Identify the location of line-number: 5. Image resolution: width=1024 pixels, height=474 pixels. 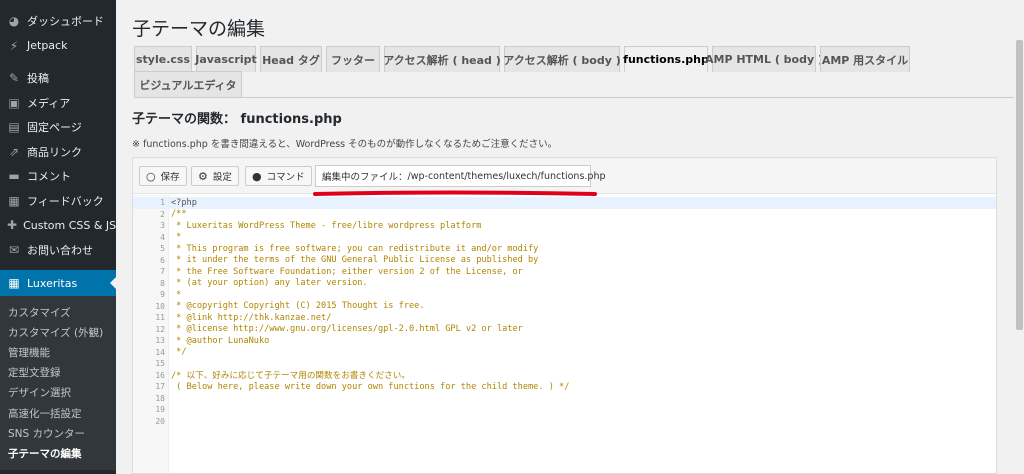
(162, 249).